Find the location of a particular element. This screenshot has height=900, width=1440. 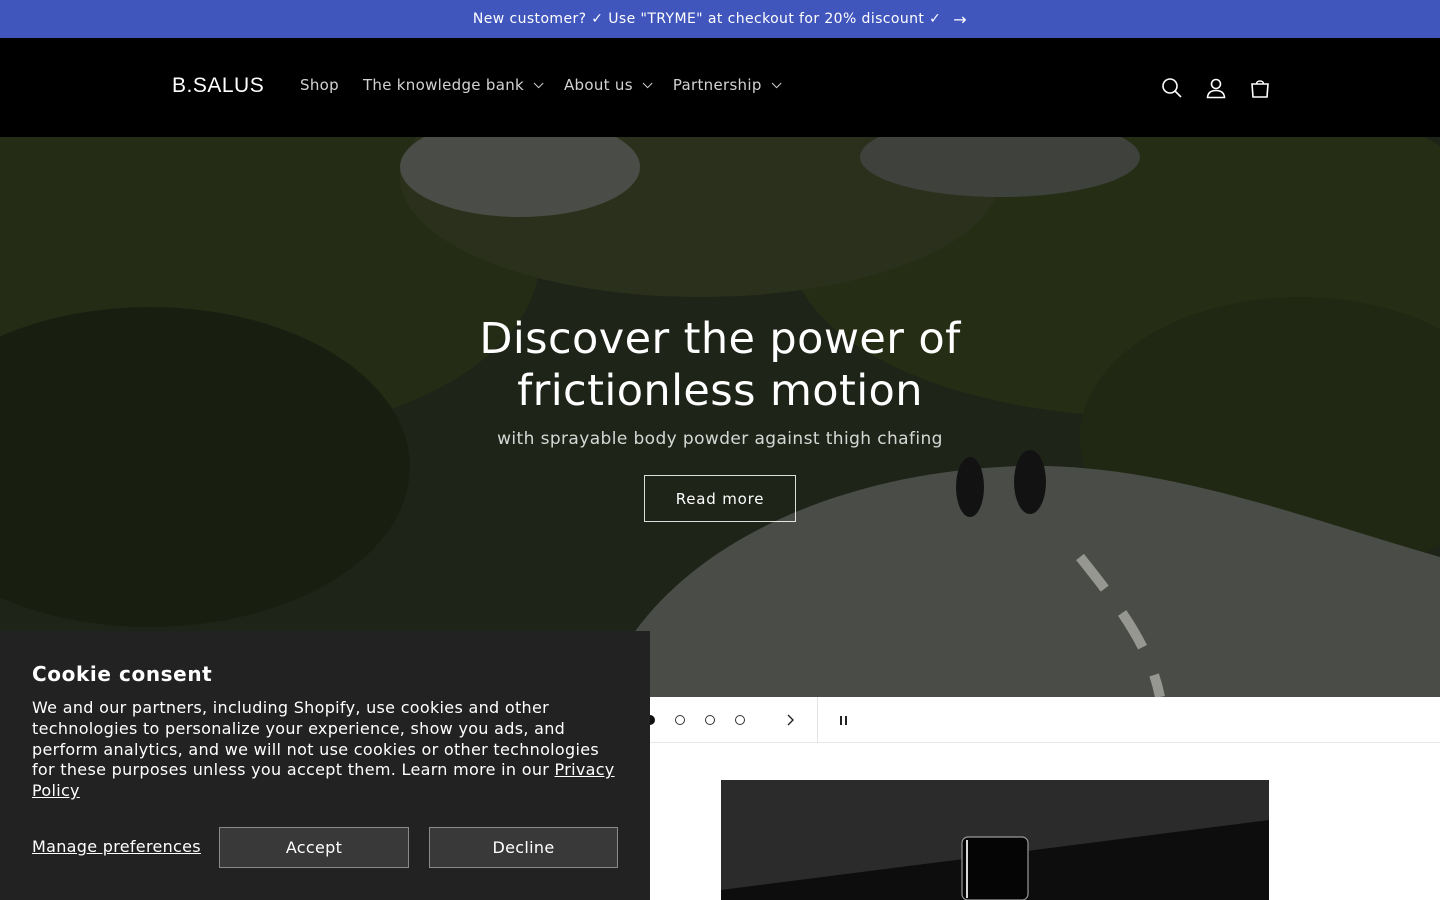

nav-item-shop: Shop is located at coordinates (319, 85).